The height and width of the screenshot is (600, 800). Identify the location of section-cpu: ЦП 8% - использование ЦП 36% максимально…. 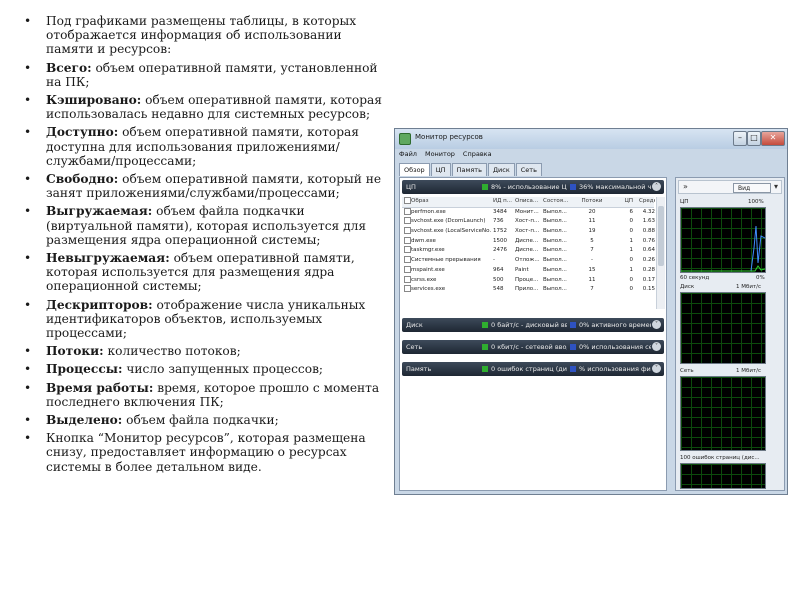
(533, 187).